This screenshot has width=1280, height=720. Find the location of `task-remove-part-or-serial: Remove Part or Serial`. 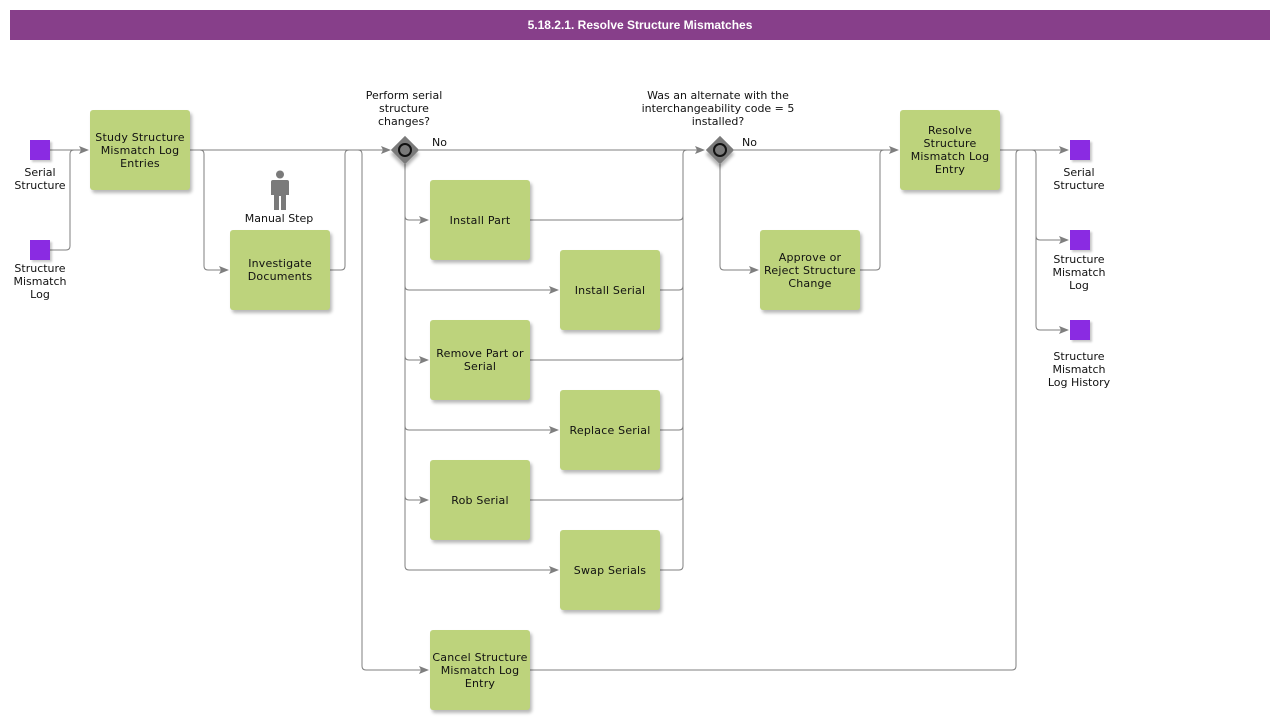

task-remove-part-or-serial: Remove Part or Serial is located at coordinates (480, 360).